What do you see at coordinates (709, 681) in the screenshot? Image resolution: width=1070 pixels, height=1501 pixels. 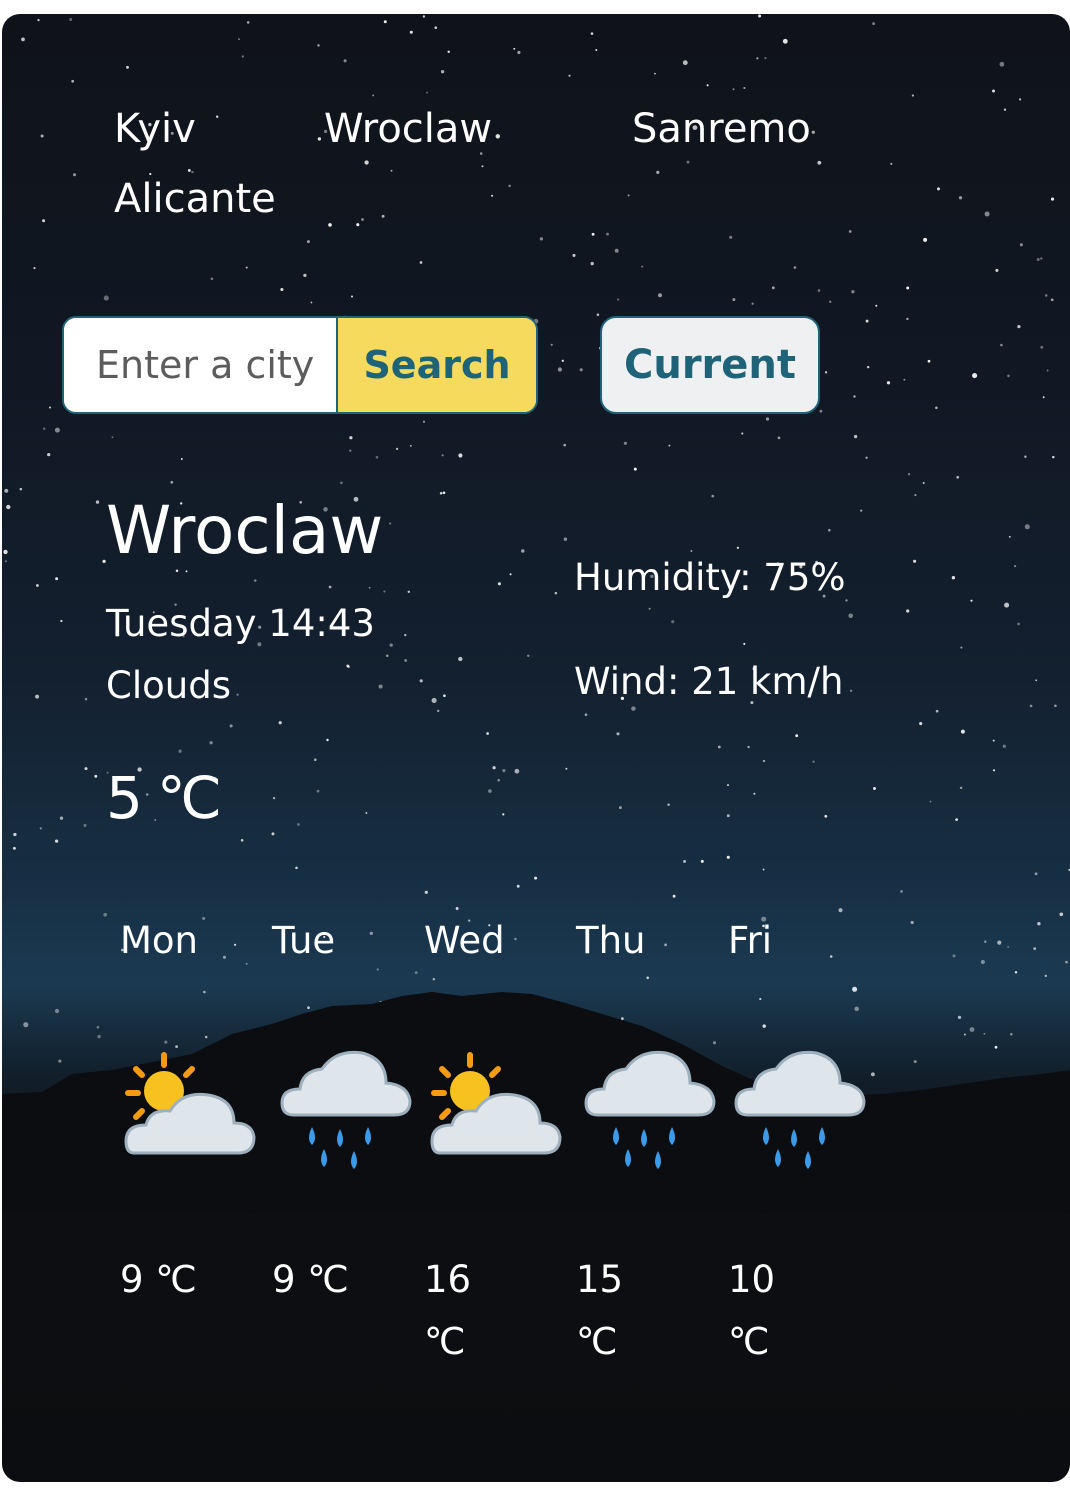 I see `wind-speed-value: Wind: 21 km/h` at bounding box center [709, 681].